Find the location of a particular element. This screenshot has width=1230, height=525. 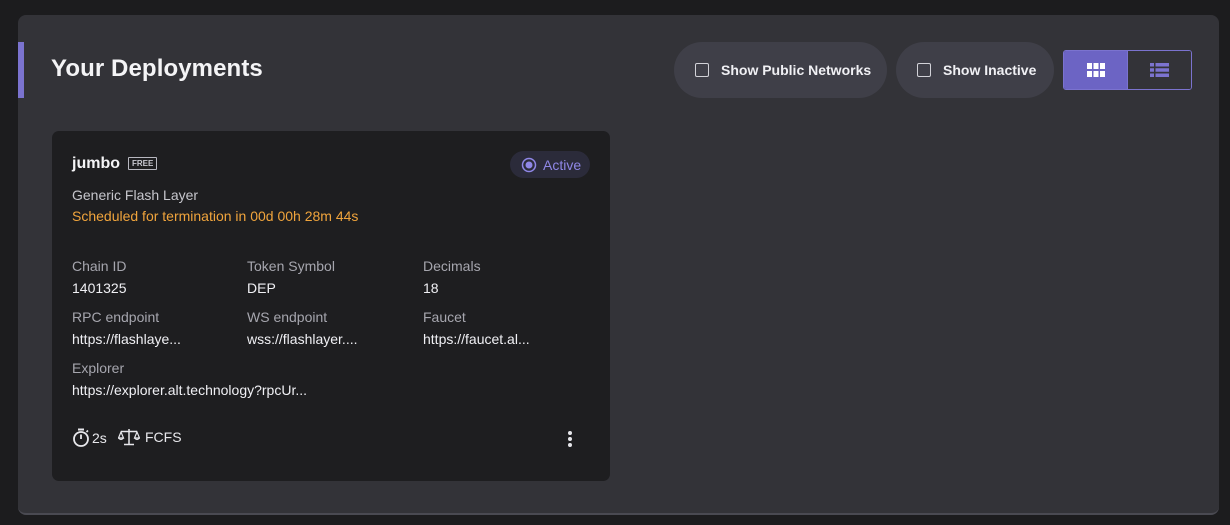

status-label: Active is located at coordinates (562, 164).